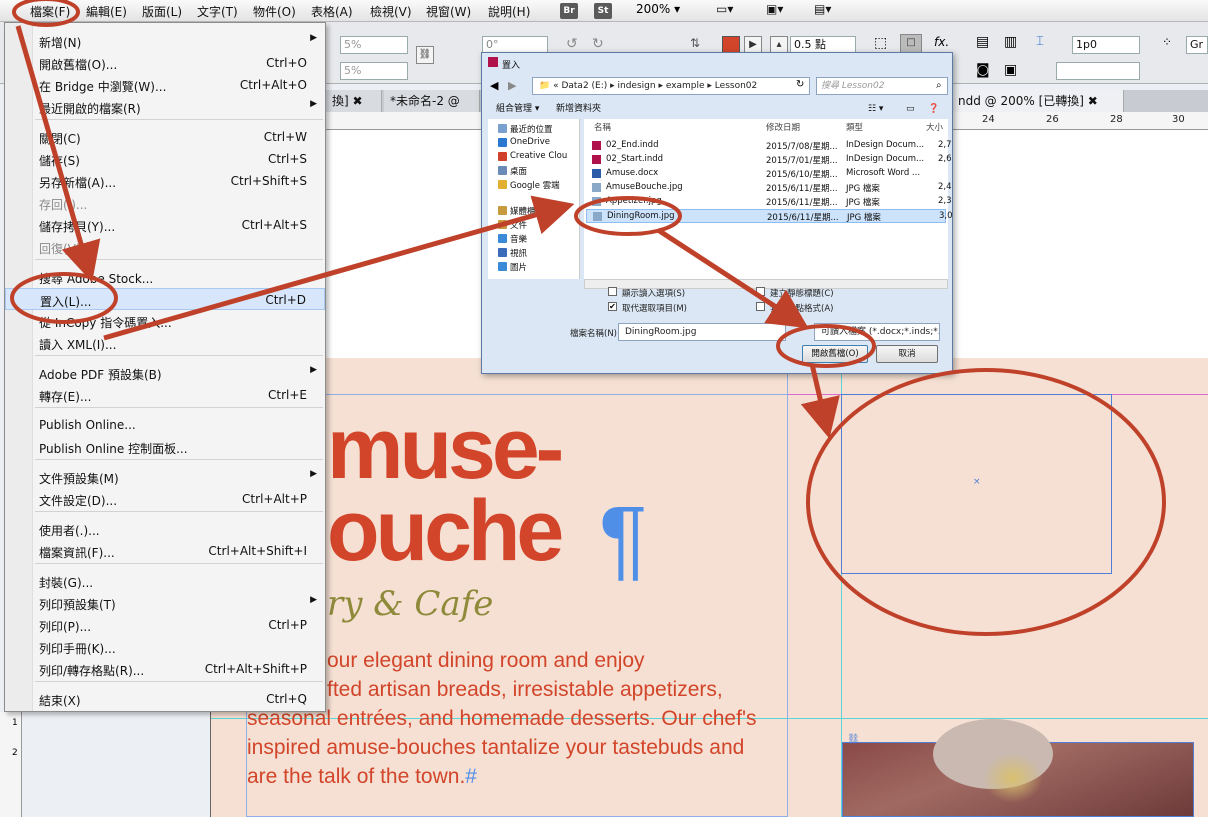  I want to click on annotation-circle-place, so click(64, 298).